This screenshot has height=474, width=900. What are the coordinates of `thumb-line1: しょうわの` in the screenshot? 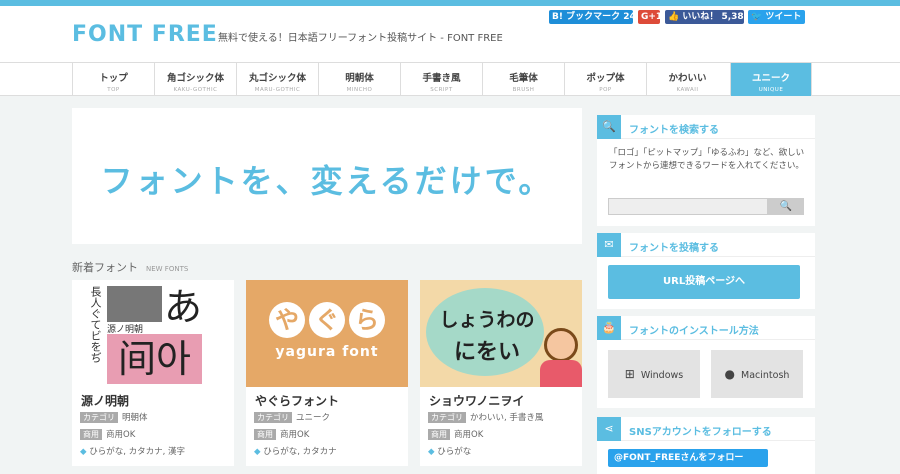 It's located at (487, 320).